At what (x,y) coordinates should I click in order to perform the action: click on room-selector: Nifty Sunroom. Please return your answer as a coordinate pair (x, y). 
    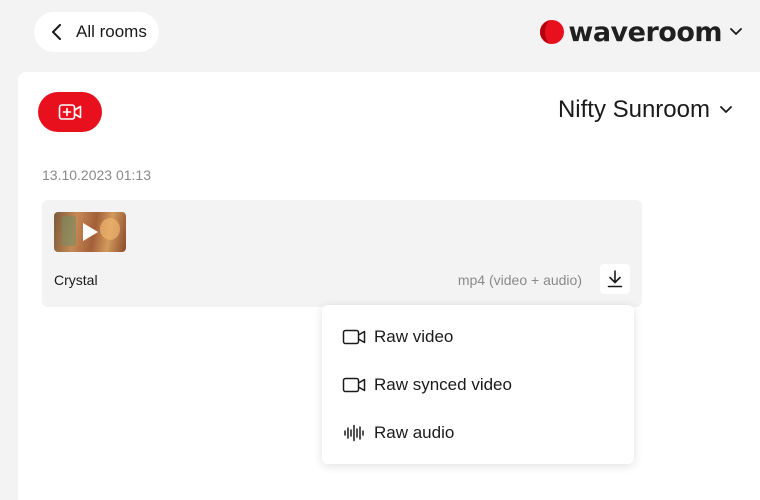
    Looking at the image, I should click on (645, 110).